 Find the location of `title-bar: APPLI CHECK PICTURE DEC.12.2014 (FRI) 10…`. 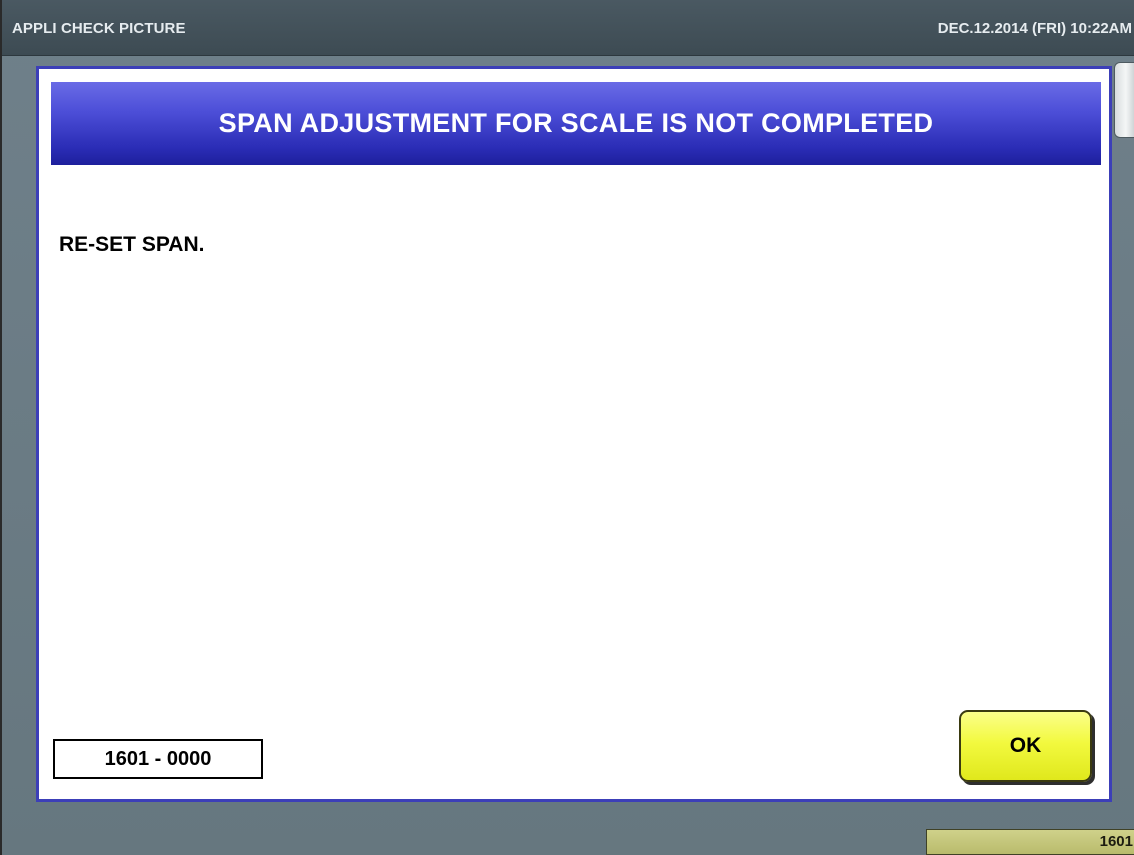

title-bar: APPLI CHECK PICTURE DEC.12.2014 (FRI) 10… is located at coordinates (568, 28).